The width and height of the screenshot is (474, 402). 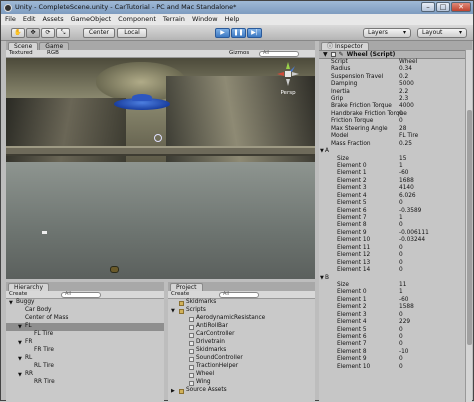 I want to click on property-value: 0.2, so click(x=403, y=77).